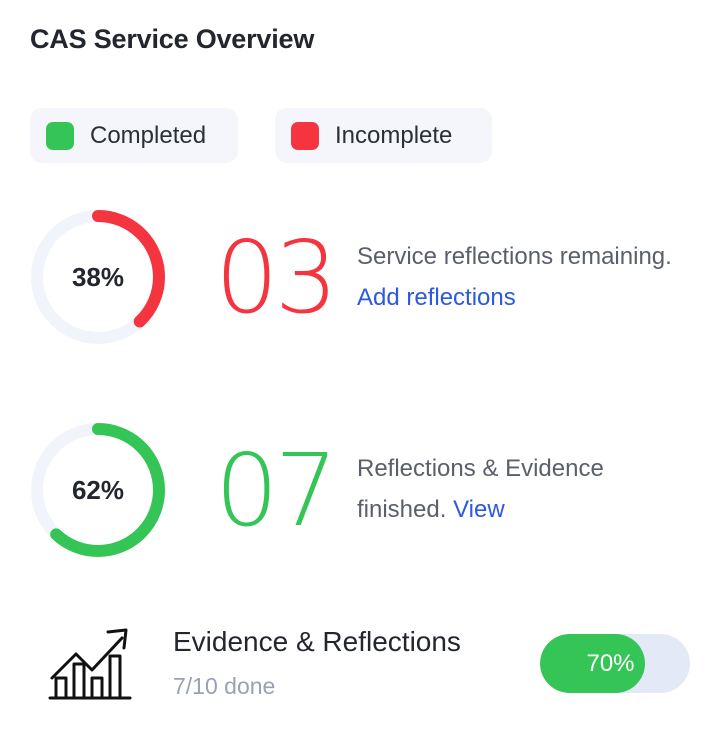 The height and width of the screenshot is (747, 720). Describe the element at coordinates (90, 664) in the screenshot. I see `growth-chart-icon` at that location.